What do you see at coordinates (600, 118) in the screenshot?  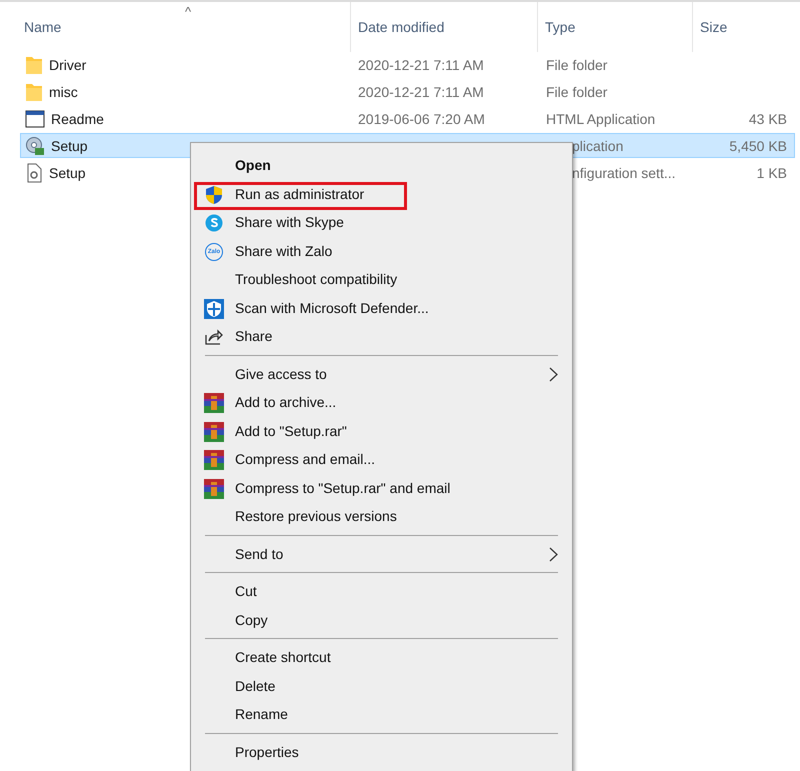 I see `type-cell-text: HTML Application` at bounding box center [600, 118].